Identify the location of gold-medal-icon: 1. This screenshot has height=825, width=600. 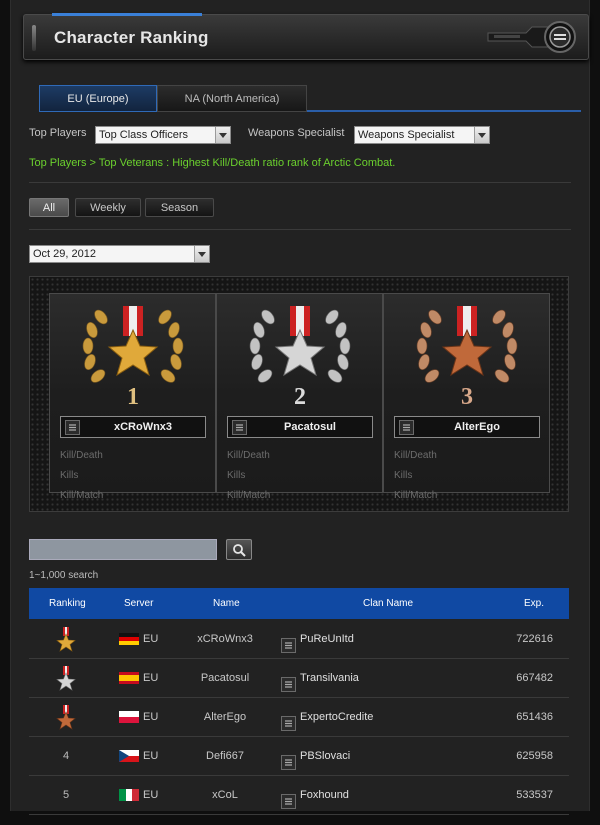
(133, 358).